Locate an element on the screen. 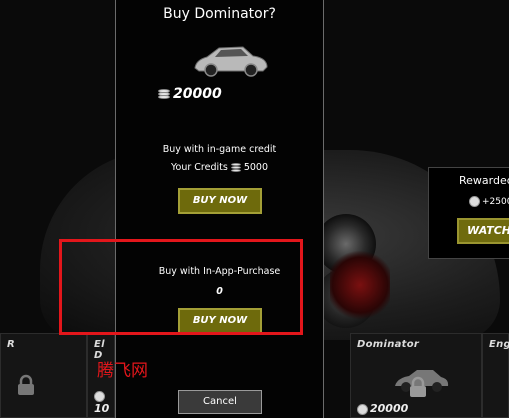 This screenshot has width=509, height=418. rewarded-title: Rewarded is located at coordinates (484, 180).